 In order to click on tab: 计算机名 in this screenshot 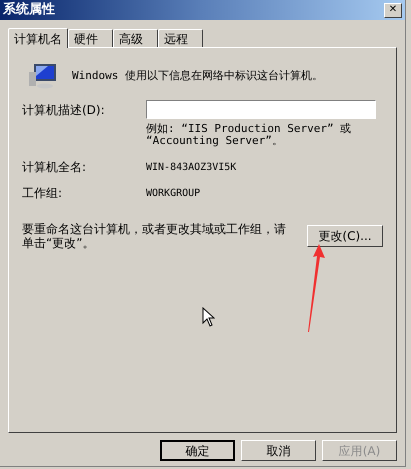, I will do `click(38, 38)`.